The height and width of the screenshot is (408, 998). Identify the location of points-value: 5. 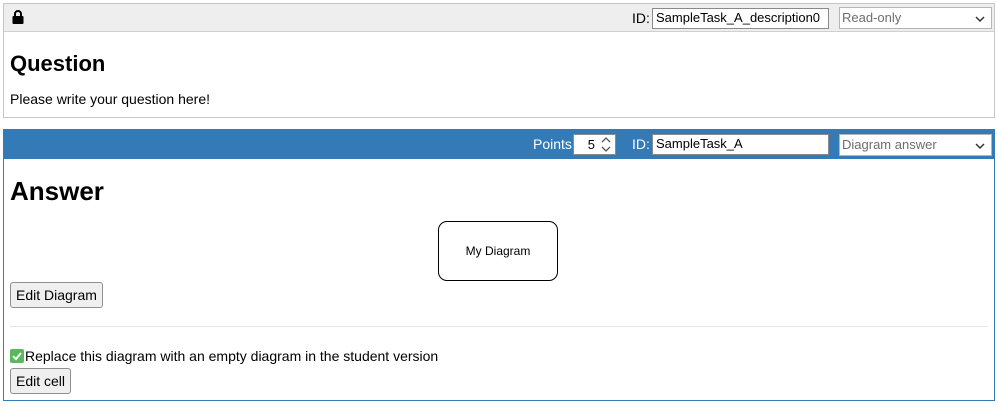
(591, 144).